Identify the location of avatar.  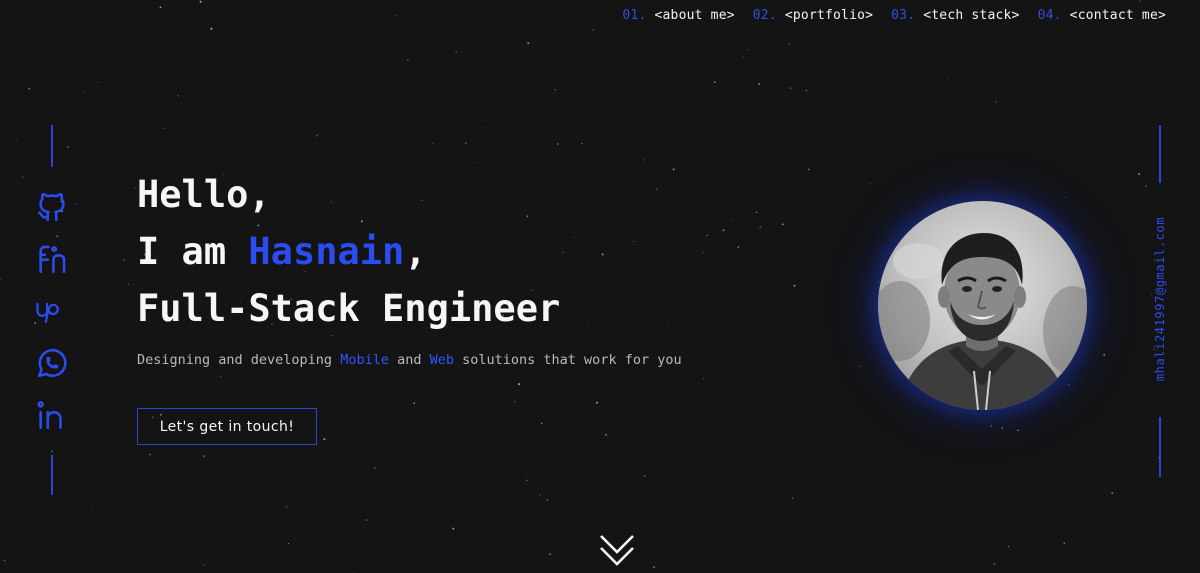
(982, 305).